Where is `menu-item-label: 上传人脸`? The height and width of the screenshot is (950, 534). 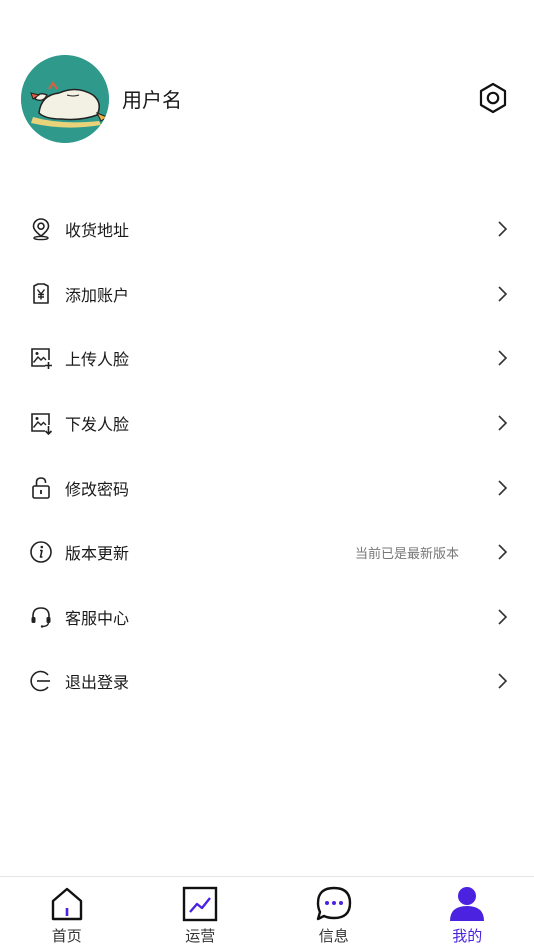
menu-item-label: 上传人脸 is located at coordinates (97, 360).